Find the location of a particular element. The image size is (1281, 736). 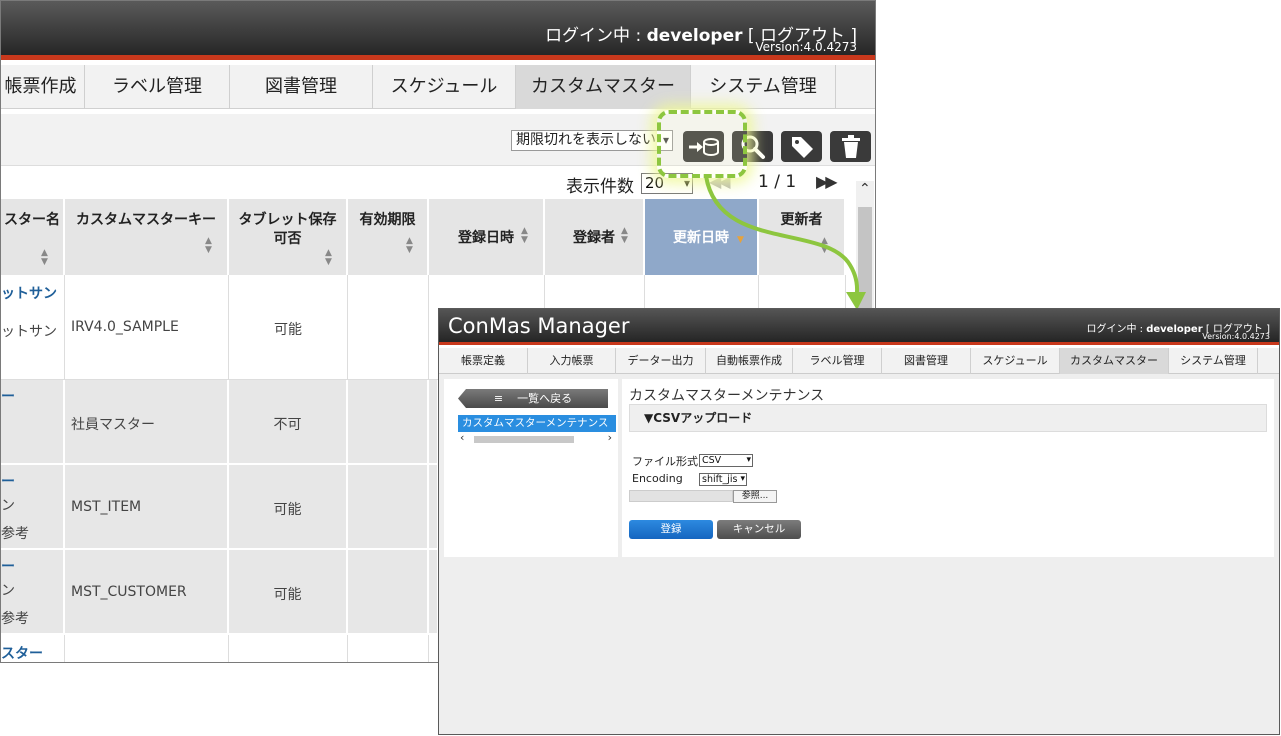

sidebar-scrollbar: ‹ › is located at coordinates (536, 437).